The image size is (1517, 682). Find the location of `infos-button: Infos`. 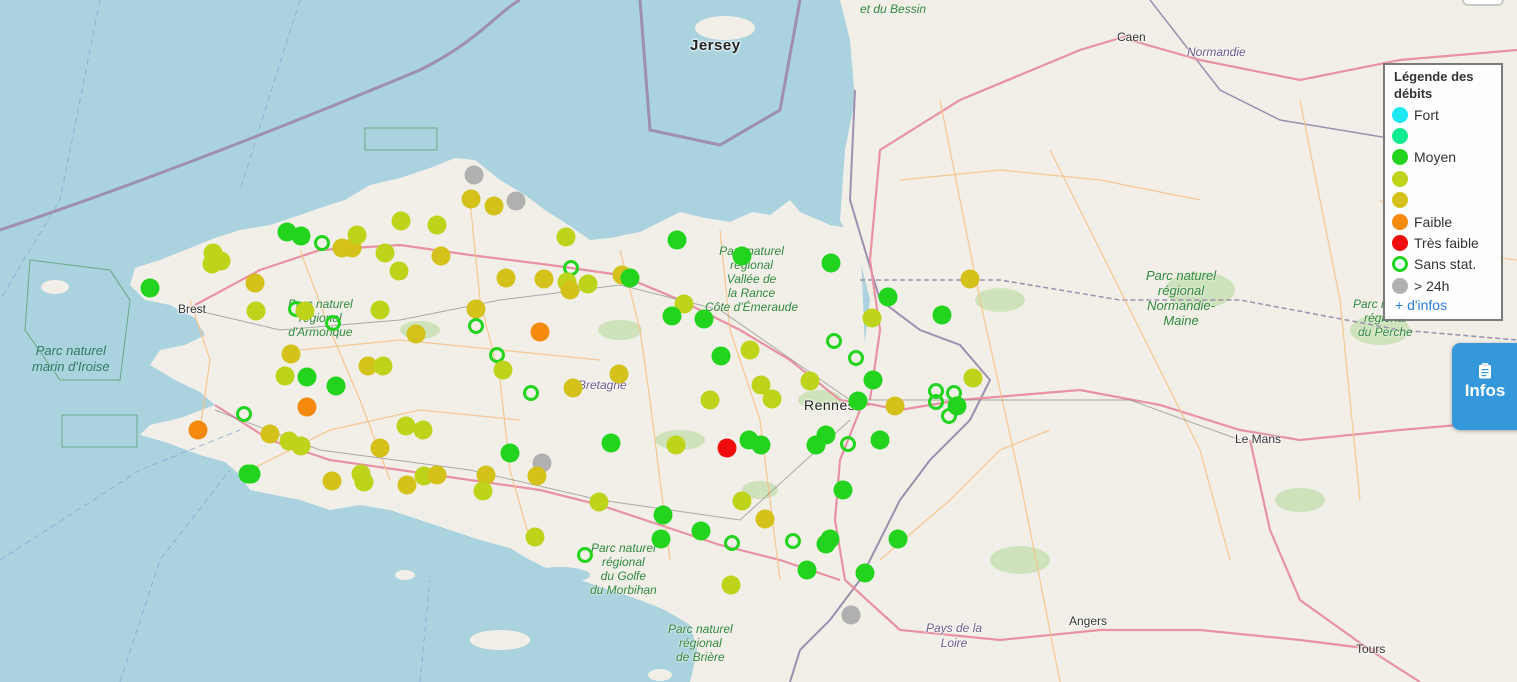

infos-button: Infos is located at coordinates (1484, 386).